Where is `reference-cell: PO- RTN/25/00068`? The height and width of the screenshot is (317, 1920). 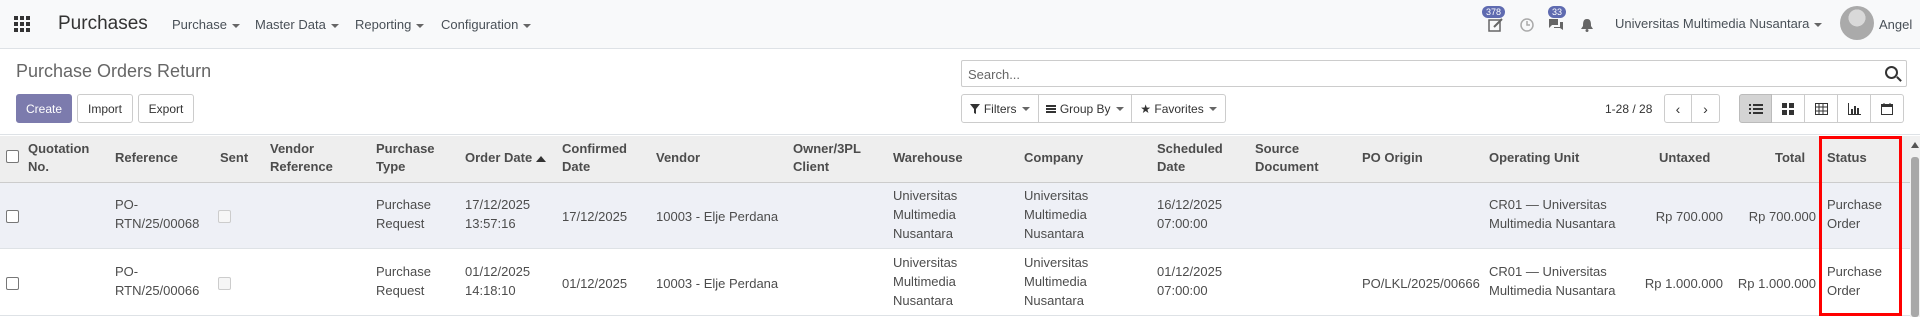
reference-cell: PO- RTN/25/00068 is located at coordinates (157, 214).